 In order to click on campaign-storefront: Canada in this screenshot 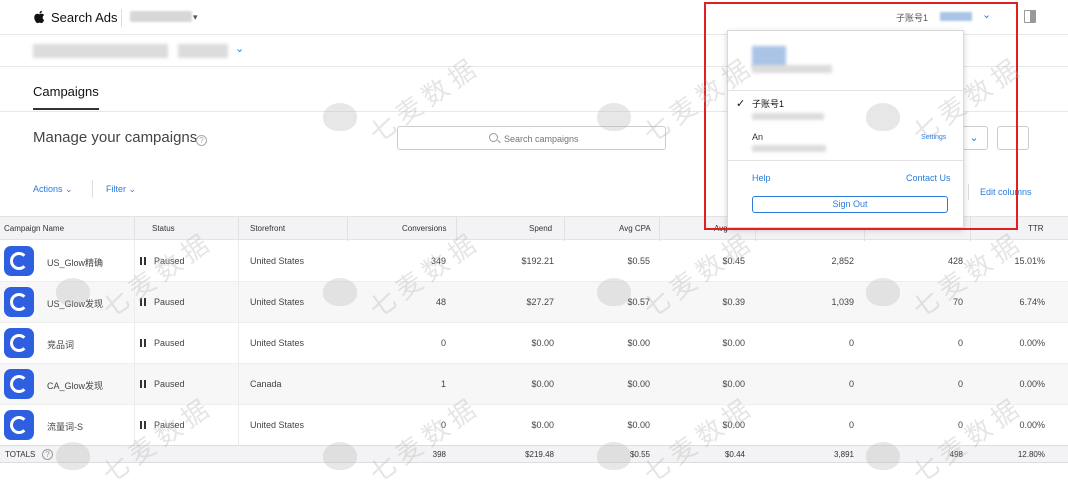, I will do `click(266, 384)`.